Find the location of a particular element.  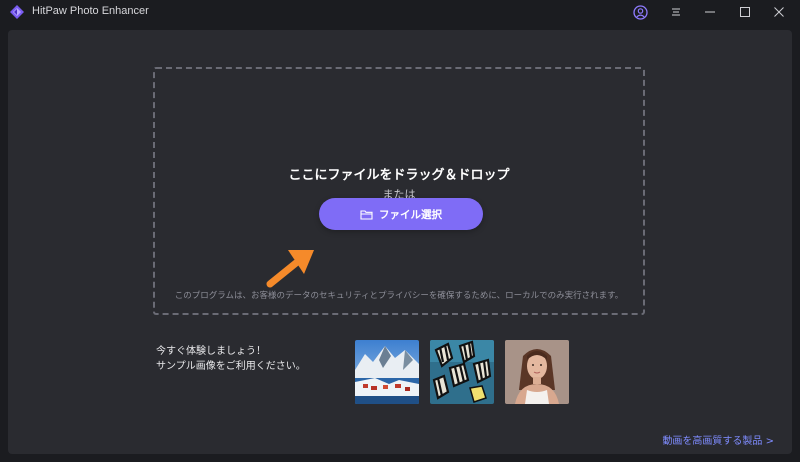

snowy-village-image is located at coordinates (387, 372).